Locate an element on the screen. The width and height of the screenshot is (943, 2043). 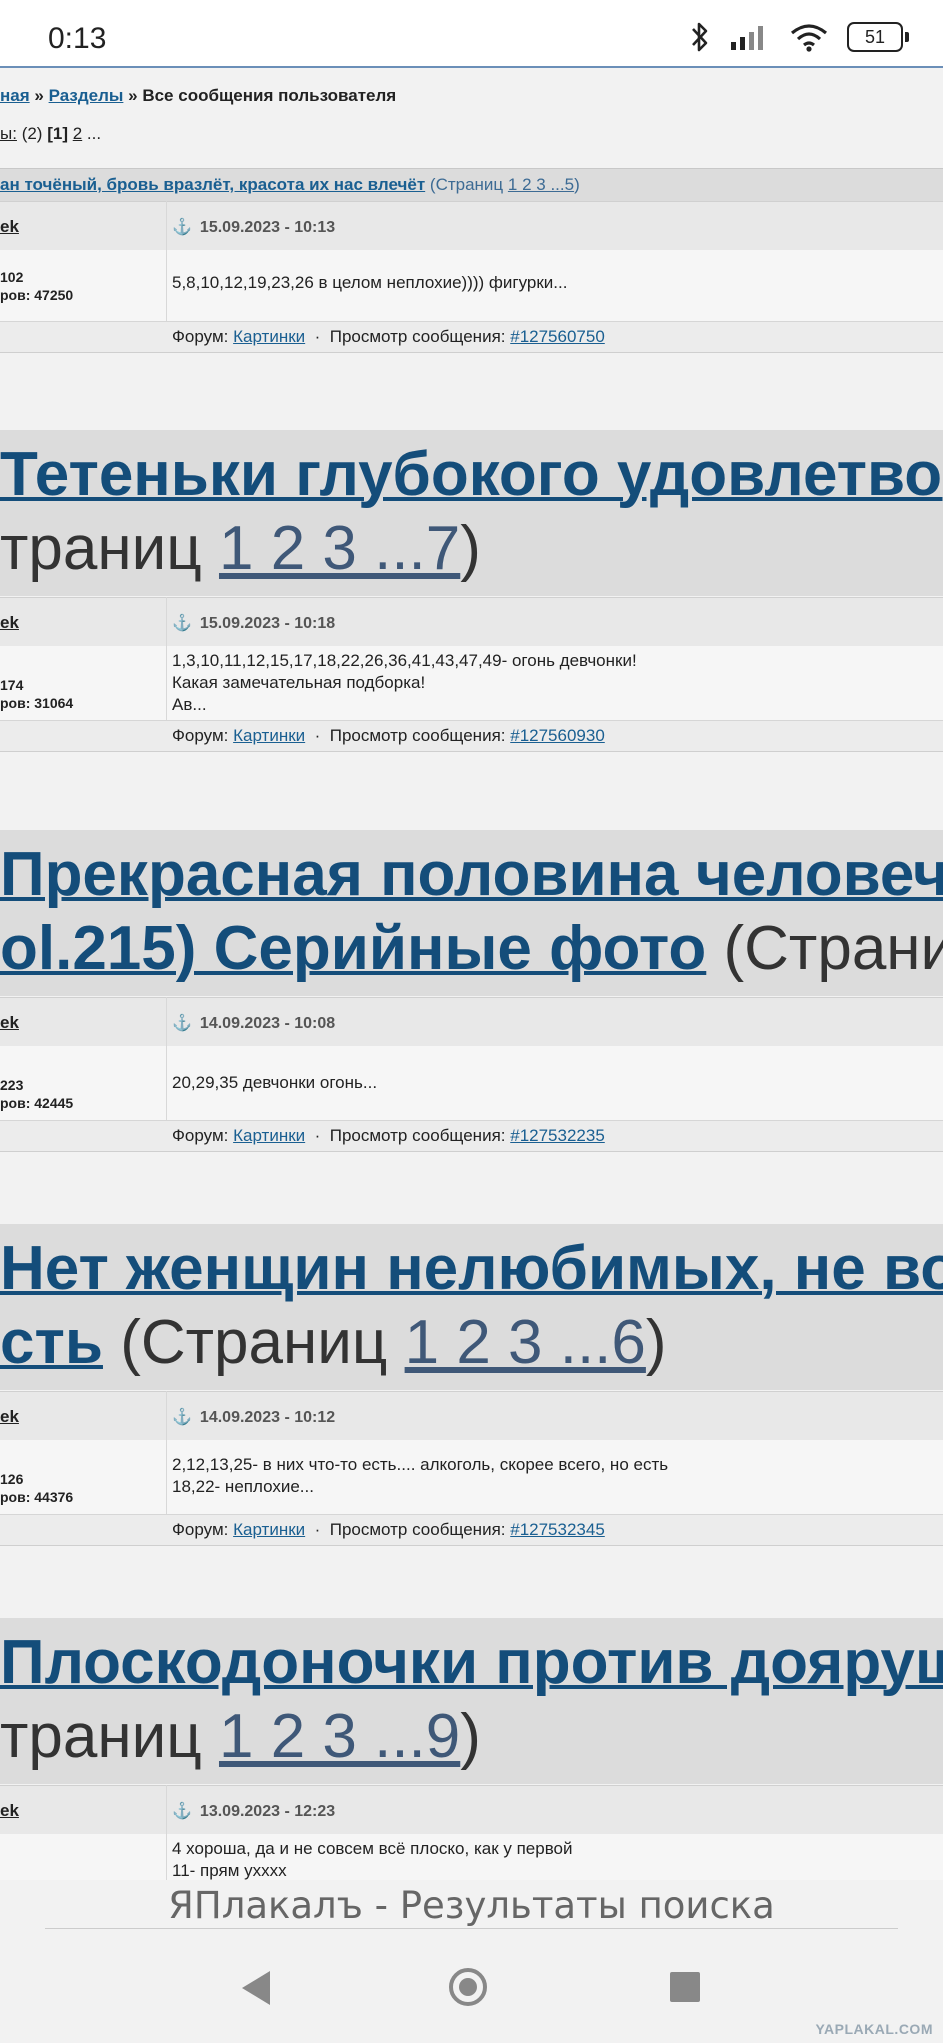
pagination-label: ы: is located at coordinates (8, 133).